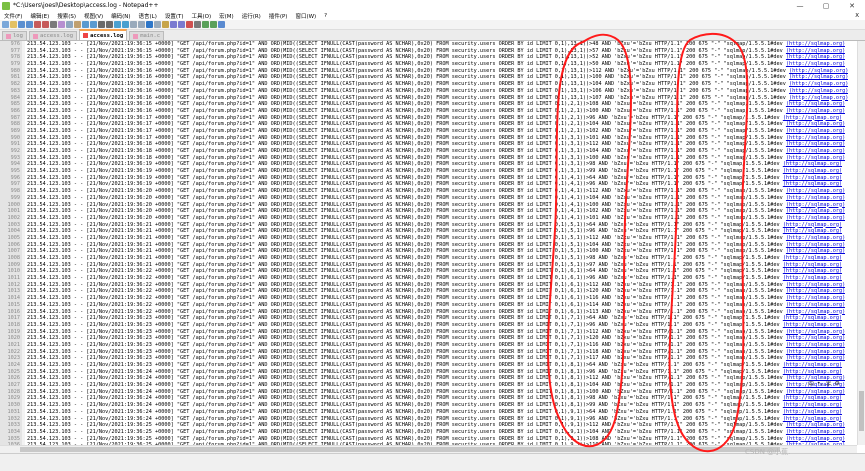 The width and height of the screenshot is (865, 471). I want to click on show-all-chars-icon, so click(149, 24).